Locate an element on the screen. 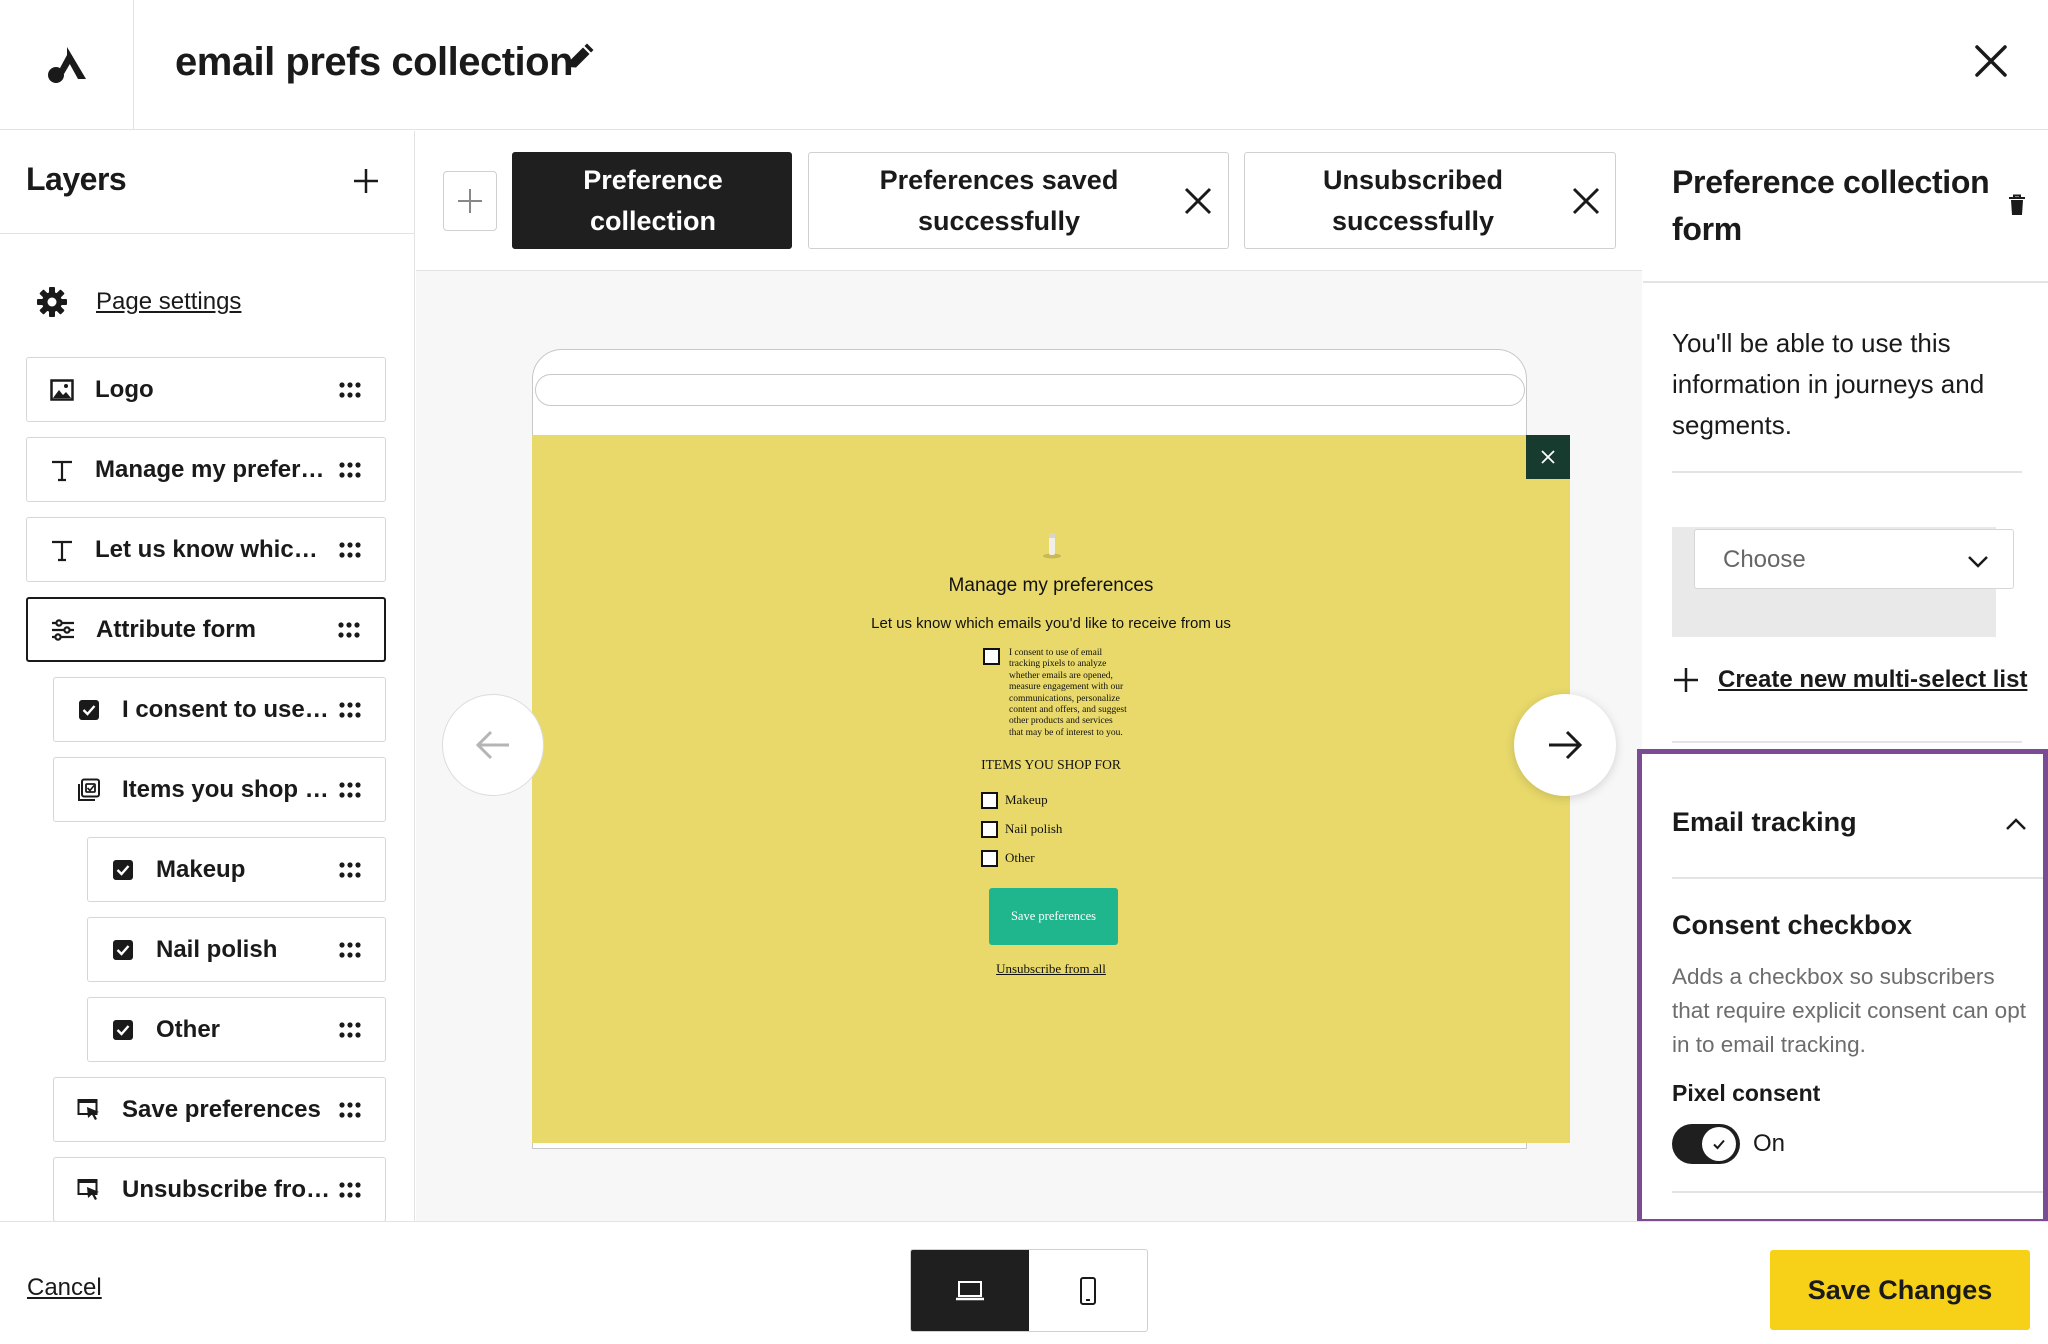 The height and width of the screenshot is (1344, 2048). mobile-view-button is located at coordinates (1088, 1290).